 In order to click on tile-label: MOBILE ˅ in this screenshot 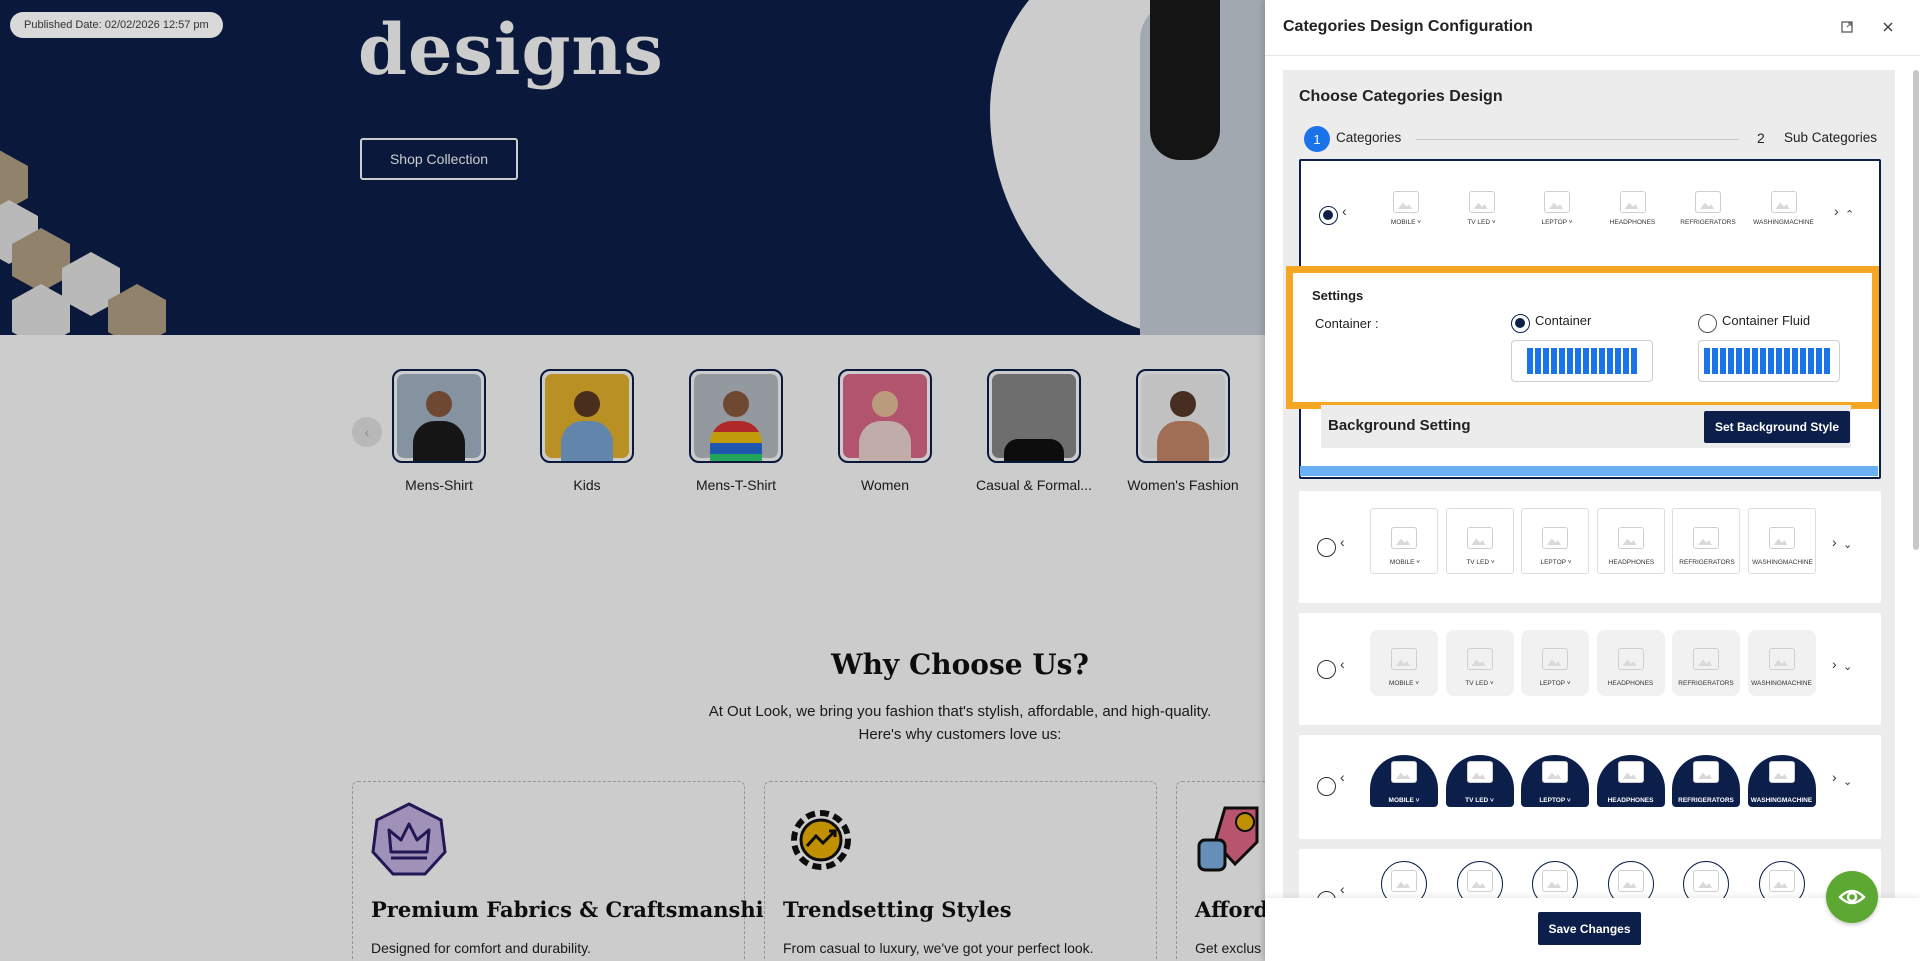, I will do `click(1406, 222)`.